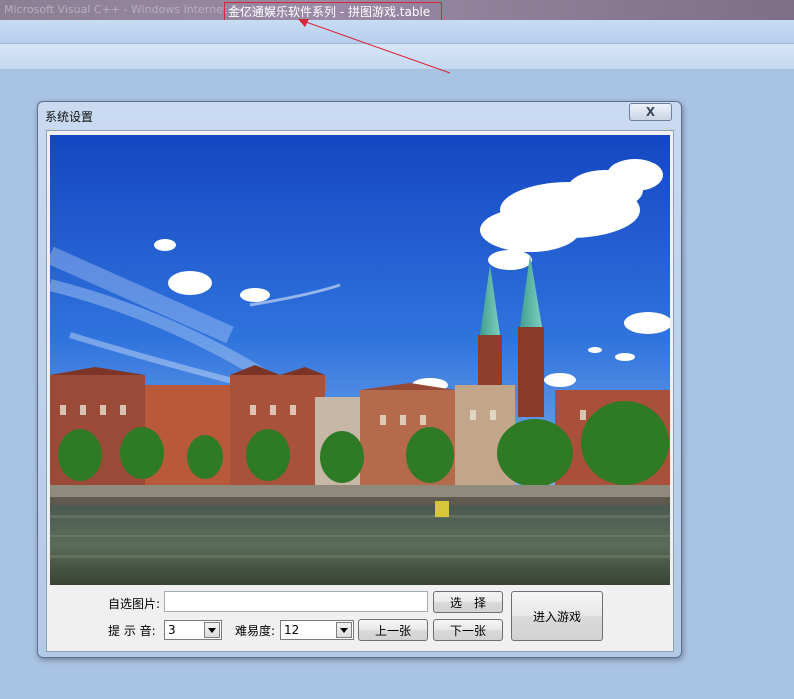  Describe the element at coordinates (333, 12) in the screenshot. I see `title-highlight-box` at that location.